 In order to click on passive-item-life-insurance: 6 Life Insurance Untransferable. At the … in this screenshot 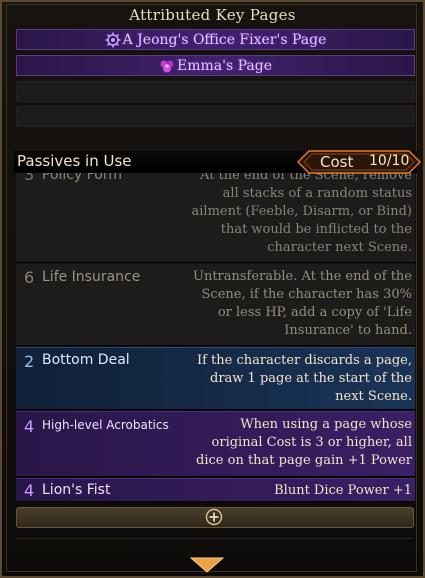, I will do `click(215, 305)`.